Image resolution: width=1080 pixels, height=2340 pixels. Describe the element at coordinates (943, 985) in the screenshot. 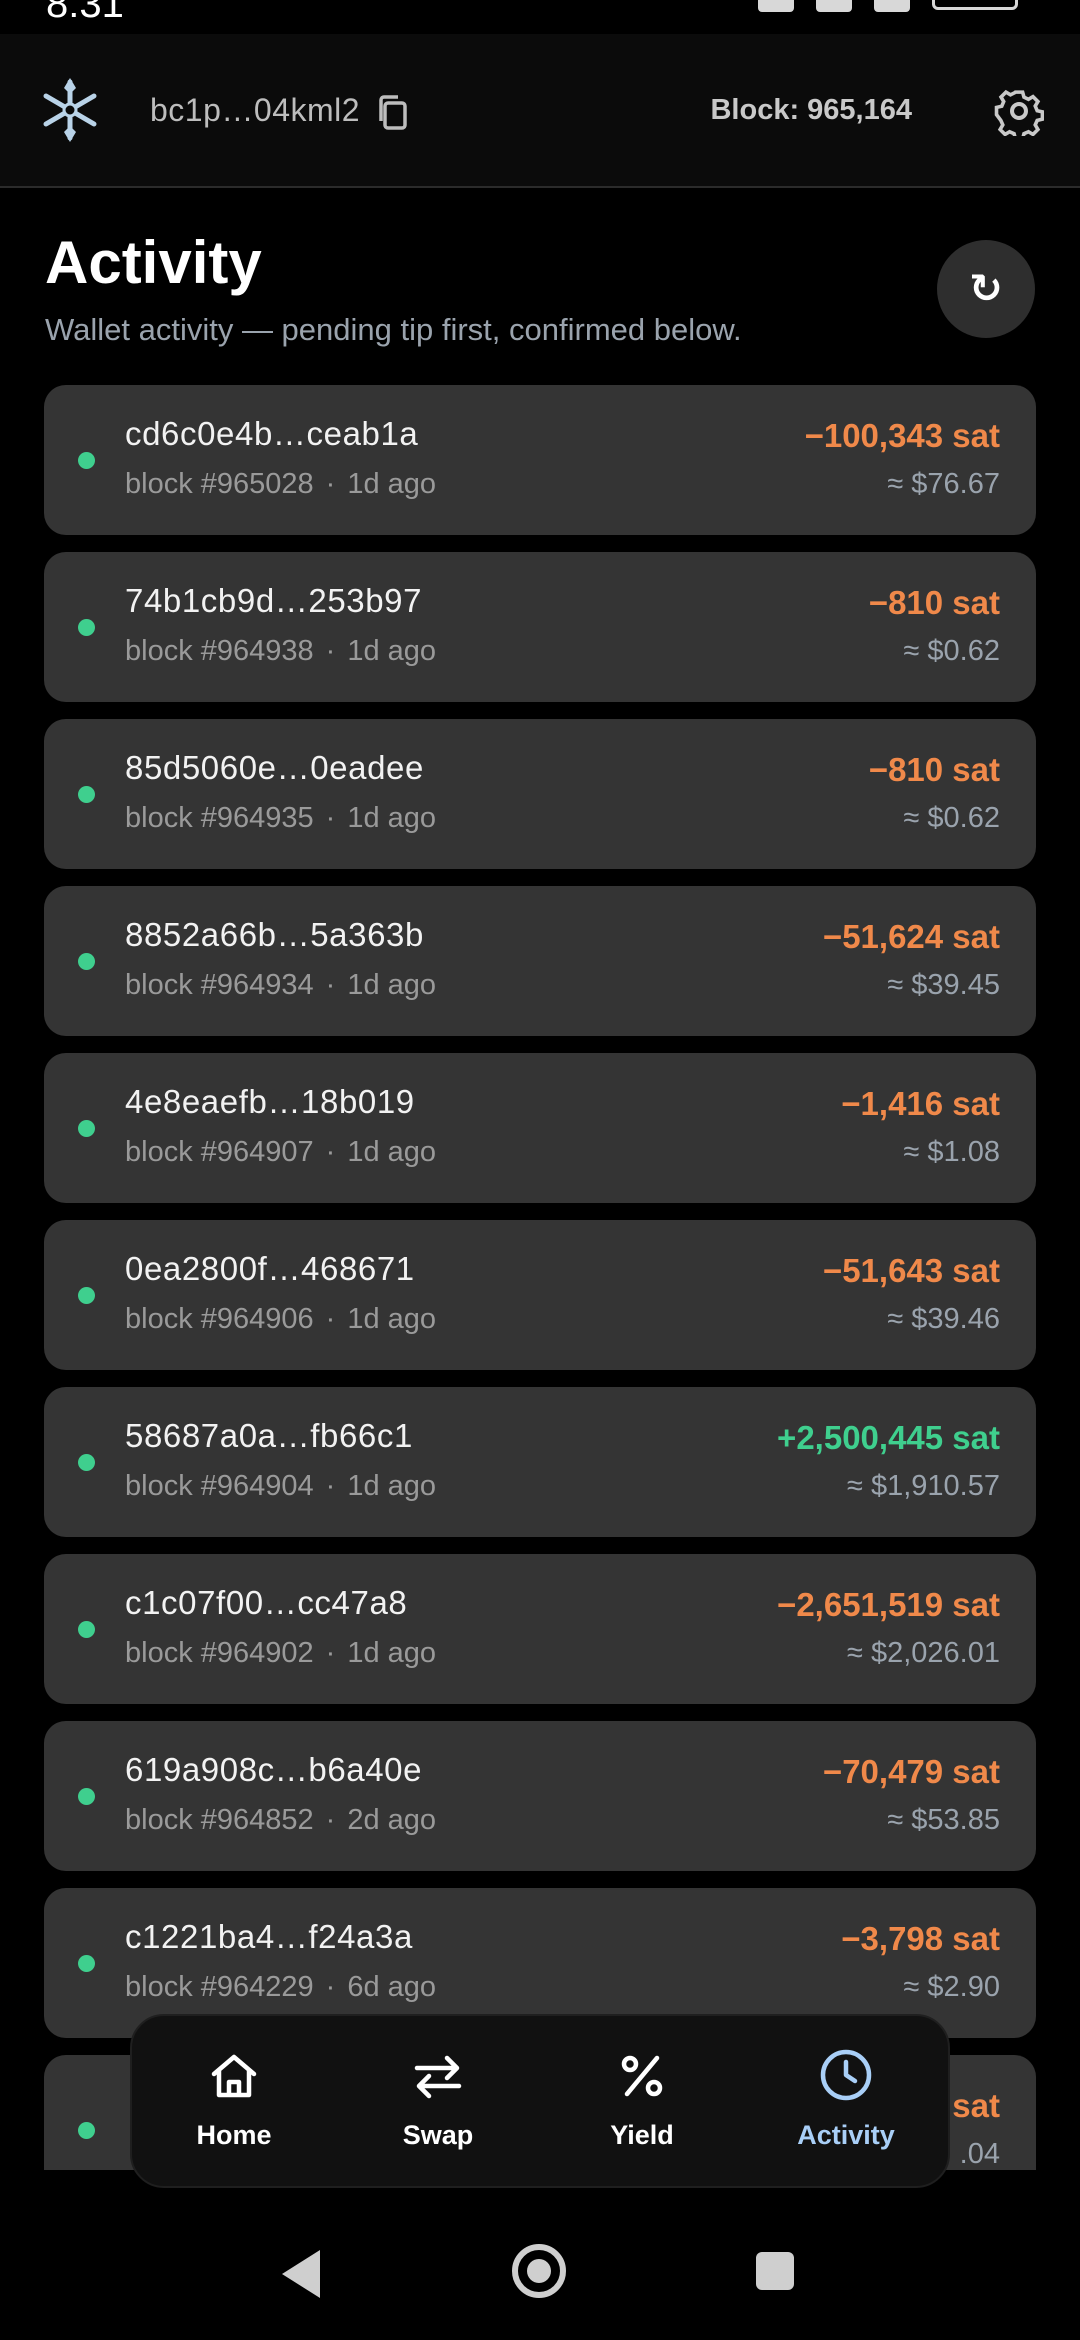

I see `tx-fiat-value: ≈ $39.45` at that location.